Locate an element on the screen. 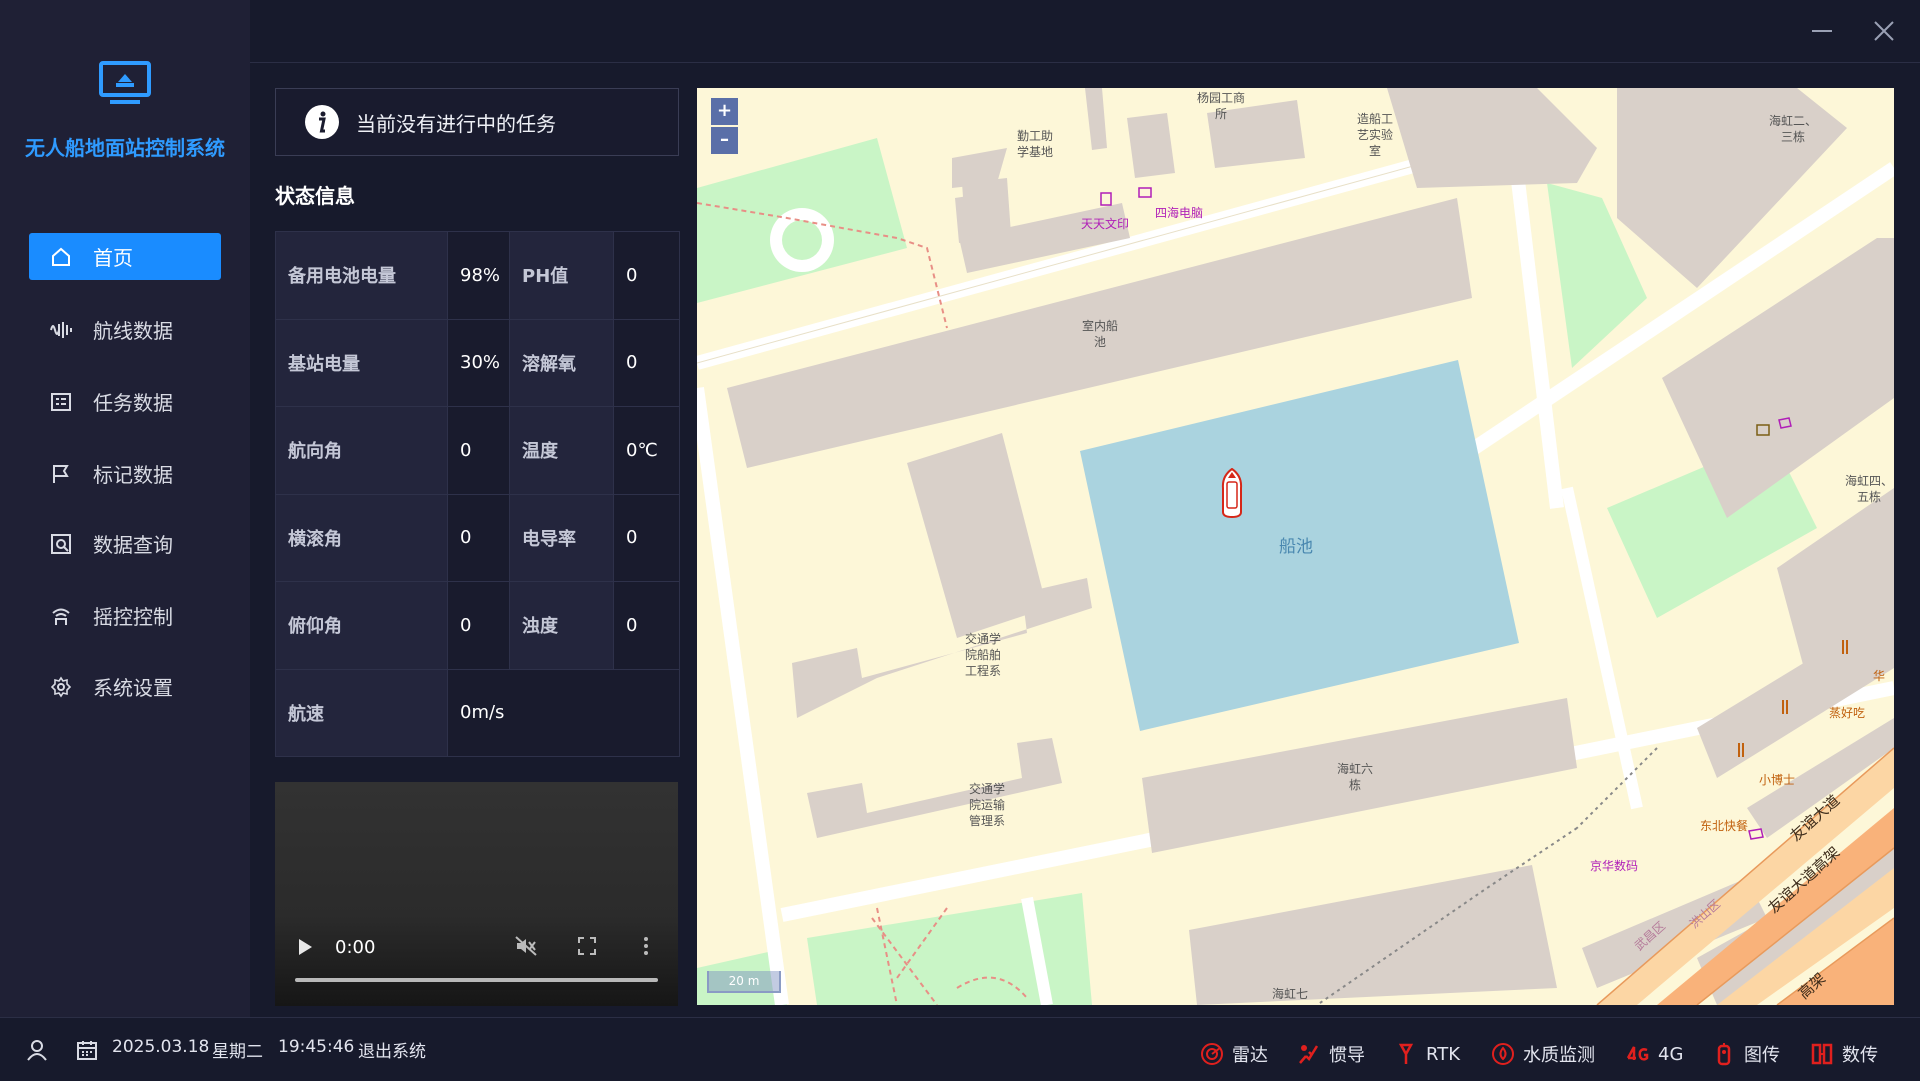  map-water-label: 船池 is located at coordinates (1296, 547).